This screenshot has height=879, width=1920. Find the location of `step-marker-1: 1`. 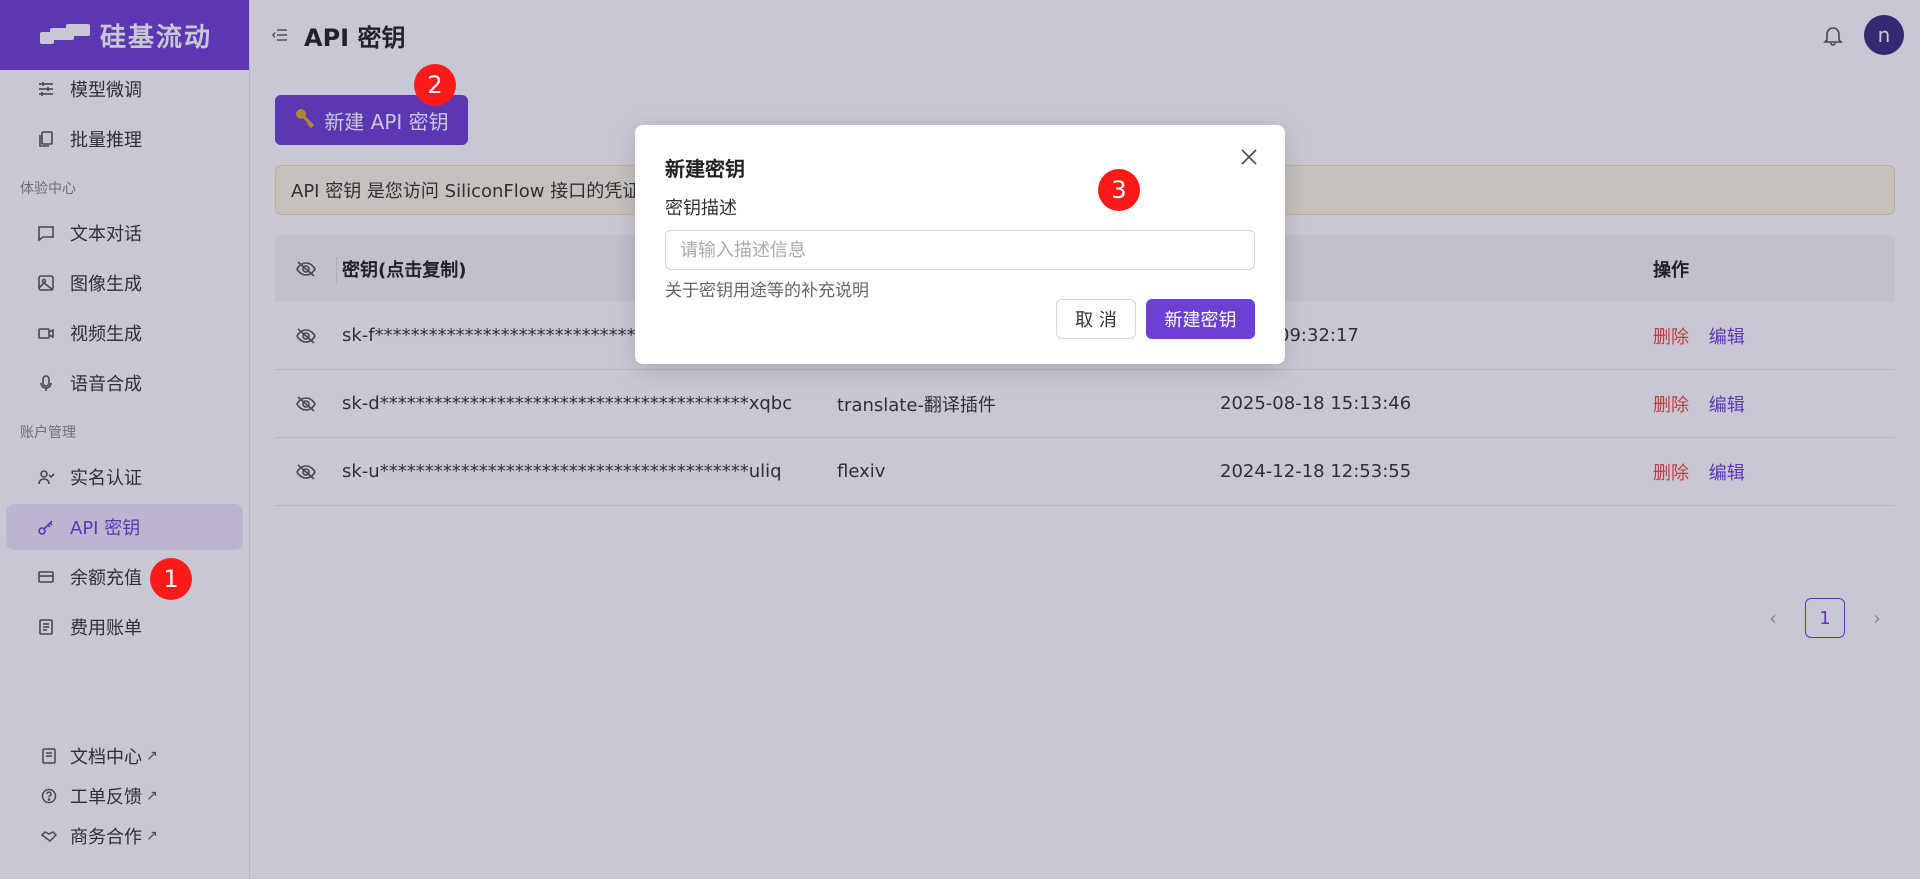

step-marker-1: 1 is located at coordinates (171, 579).